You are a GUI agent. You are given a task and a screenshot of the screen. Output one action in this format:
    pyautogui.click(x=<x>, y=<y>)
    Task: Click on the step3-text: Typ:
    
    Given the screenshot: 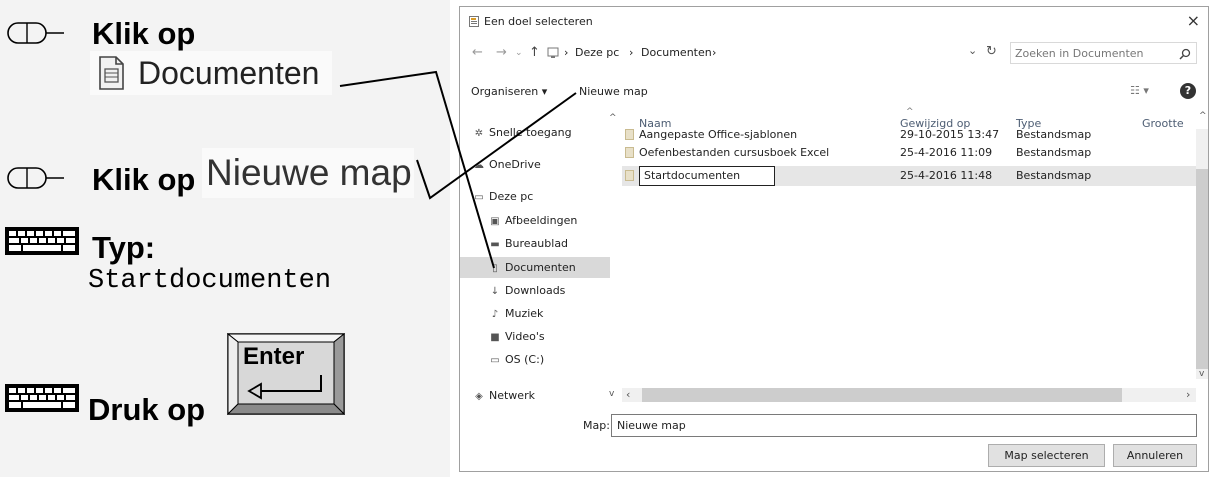 What is the action you would take?
    pyautogui.click(x=124, y=247)
    